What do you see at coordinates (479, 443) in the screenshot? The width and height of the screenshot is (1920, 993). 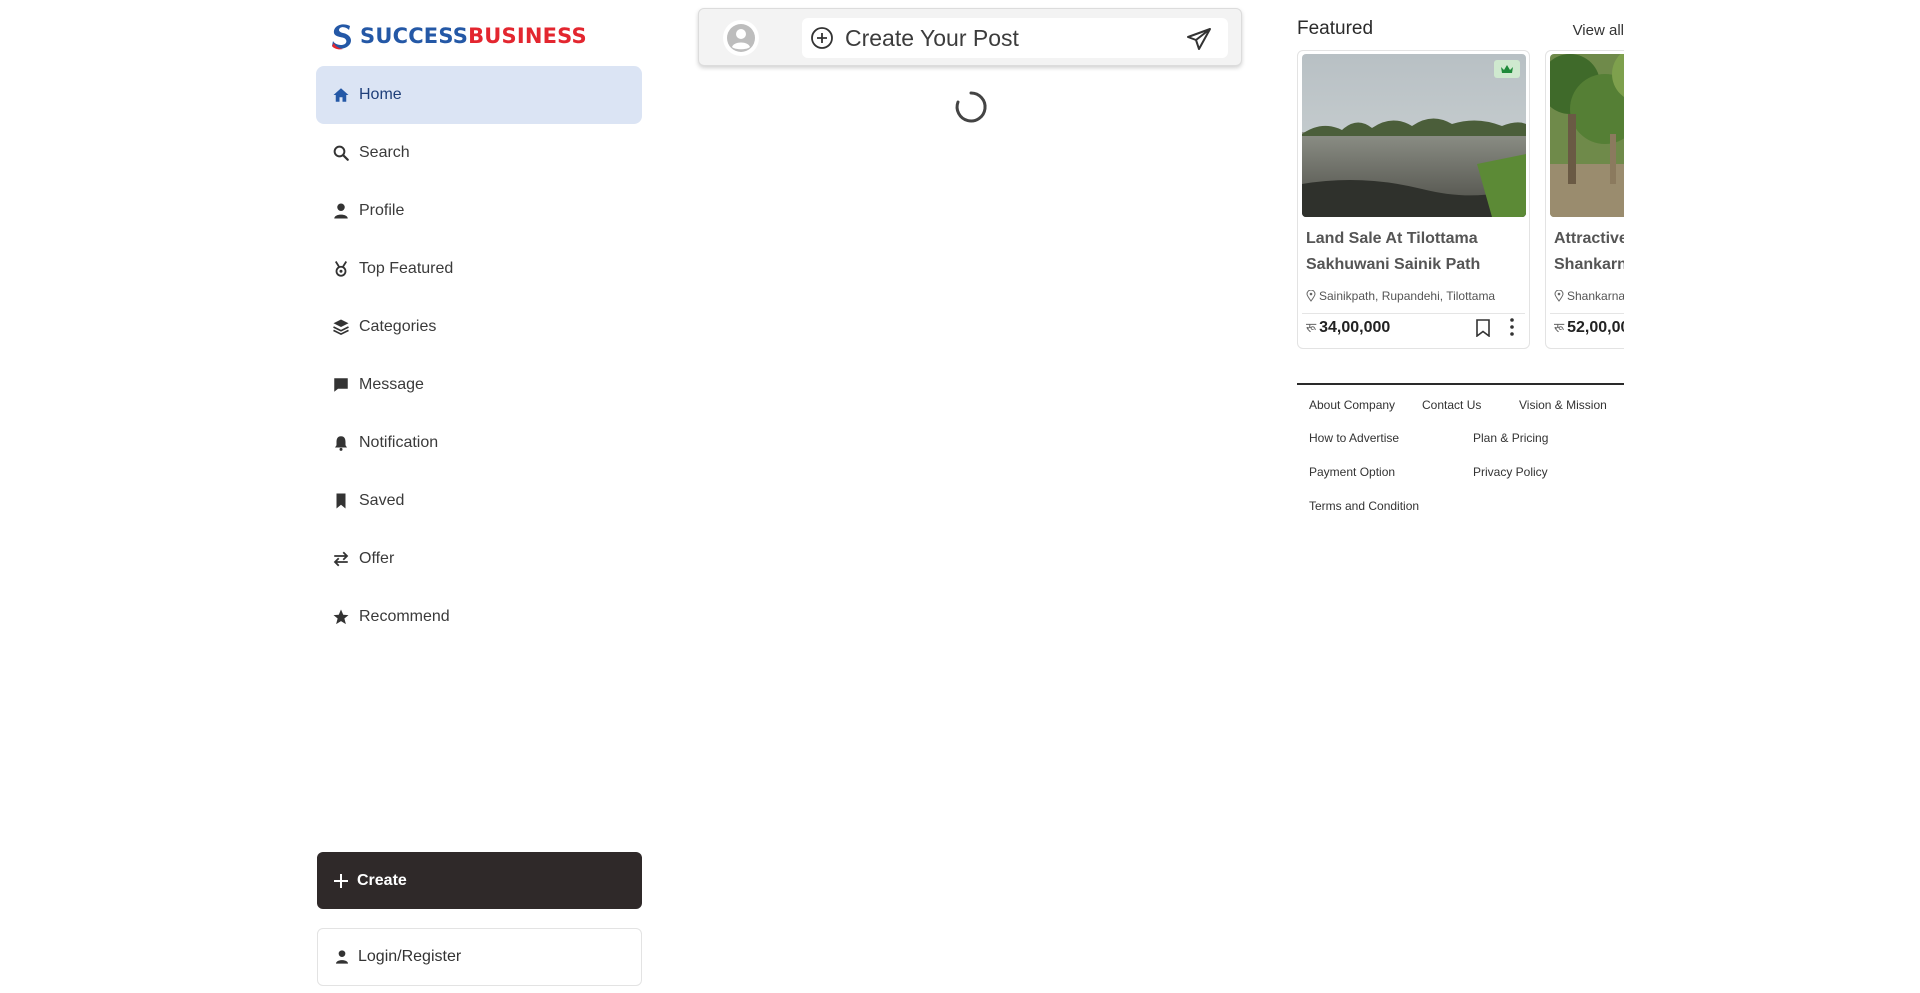 I see `sidebar-item-notification: Notification` at bounding box center [479, 443].